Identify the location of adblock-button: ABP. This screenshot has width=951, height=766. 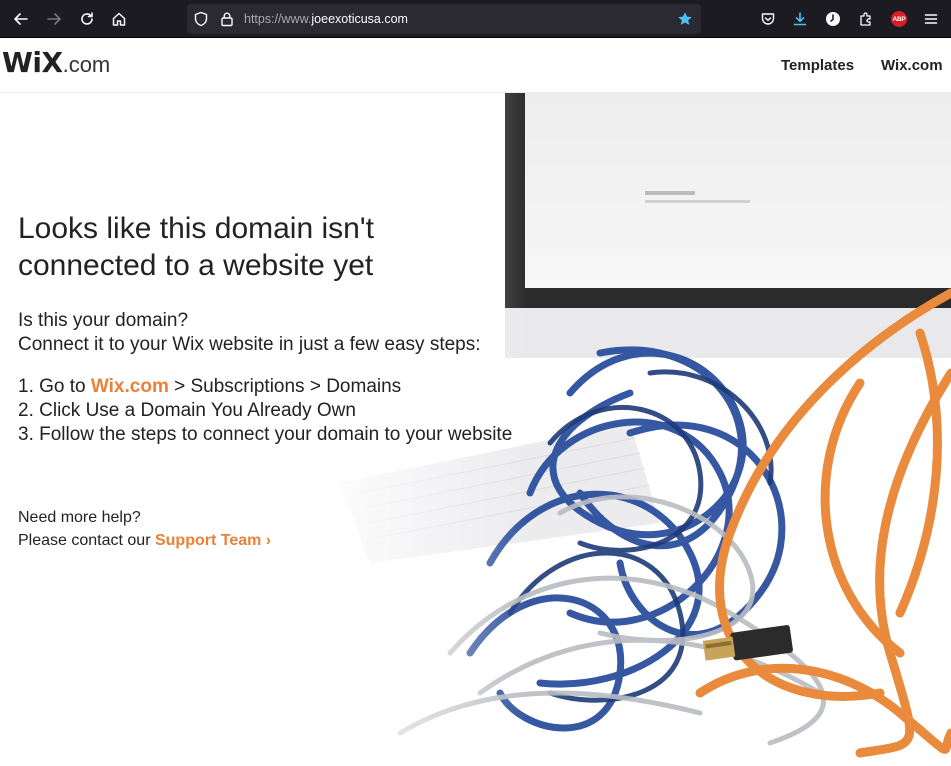
(899, 19).